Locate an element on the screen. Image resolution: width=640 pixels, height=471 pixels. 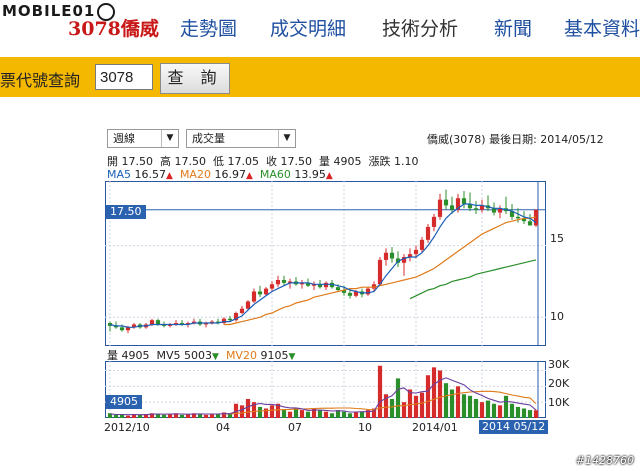
nav-tab-technical: 技術分析 is located at coordinates (420, 27).